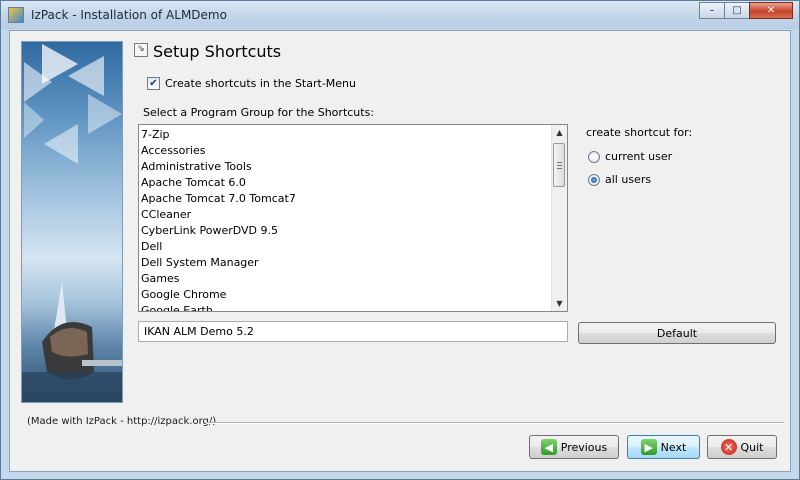 This screenshot has width=800, height=480. Describe the element at coordinates (628, 179) in the screenshot. I see `radio-all-users-label: all users` at that location.